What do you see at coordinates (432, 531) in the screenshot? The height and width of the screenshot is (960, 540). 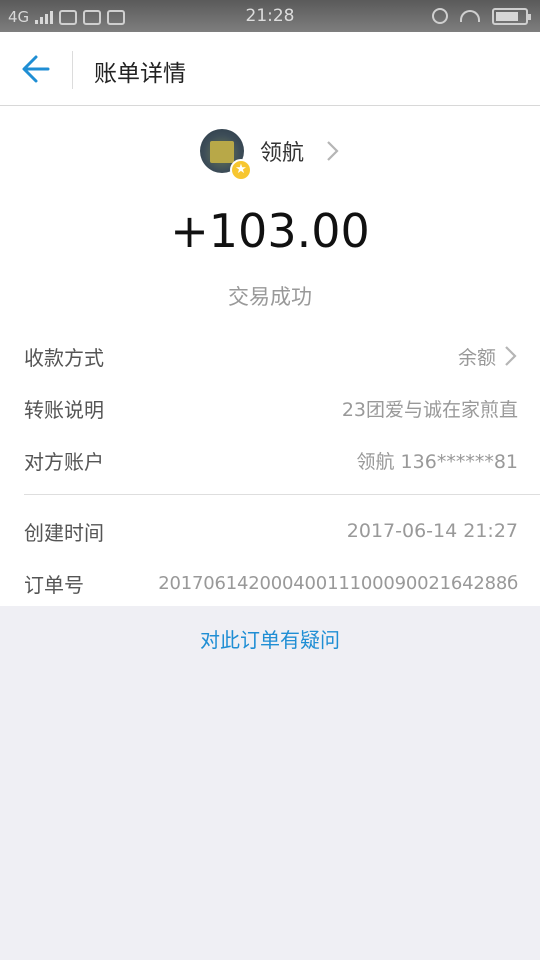 I see `created-time-value: 2017-06-14 21:27` at bounding box center [432, 531].